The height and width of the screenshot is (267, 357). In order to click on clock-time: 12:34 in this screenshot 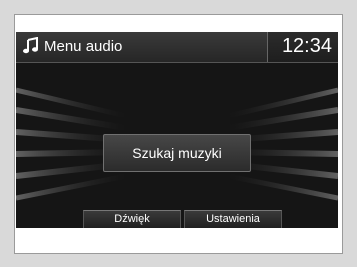, I will do `click(306, 46)`.